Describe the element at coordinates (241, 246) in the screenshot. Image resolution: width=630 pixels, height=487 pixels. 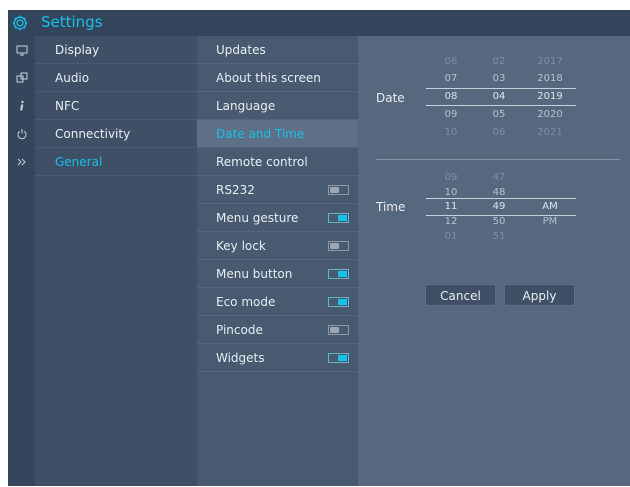
I see `item-label: Key lock` at that location.